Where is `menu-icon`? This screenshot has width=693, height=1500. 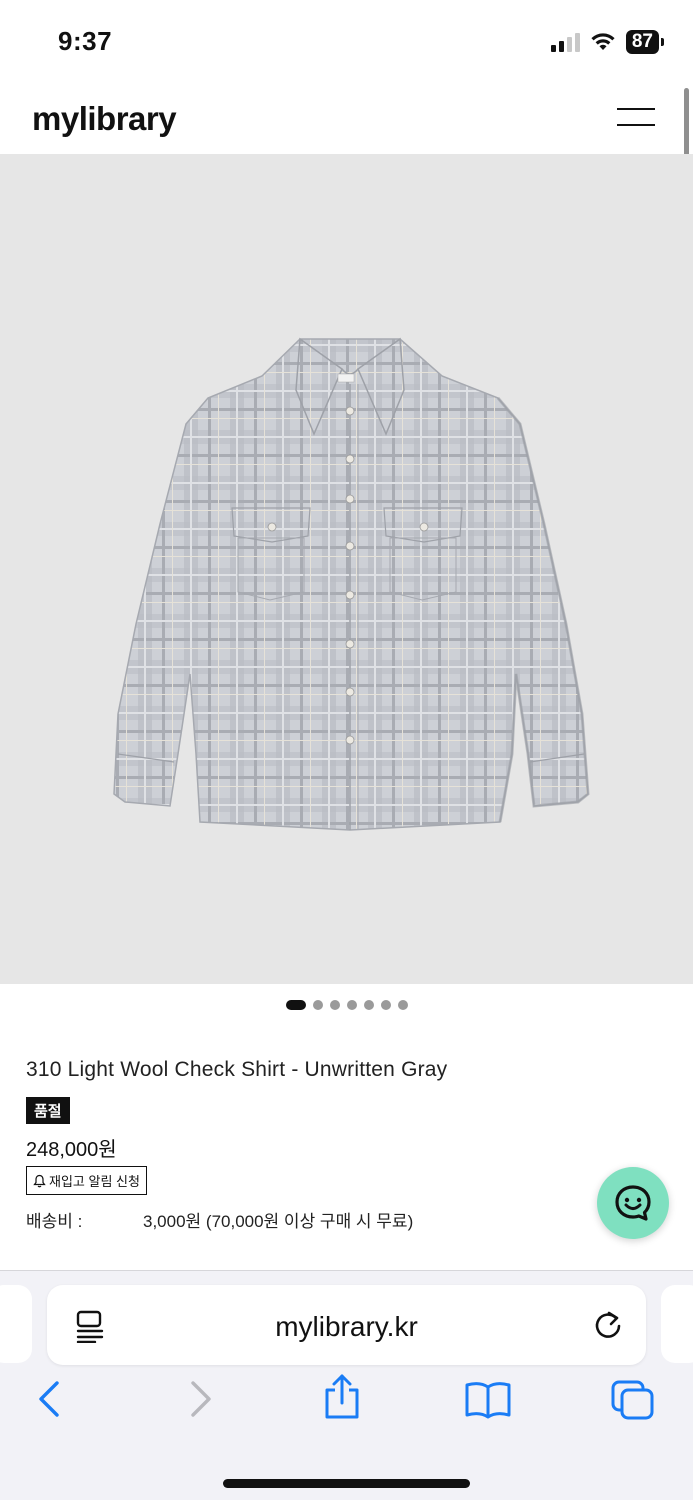 menu-icon is located at coordinates (636, 117).